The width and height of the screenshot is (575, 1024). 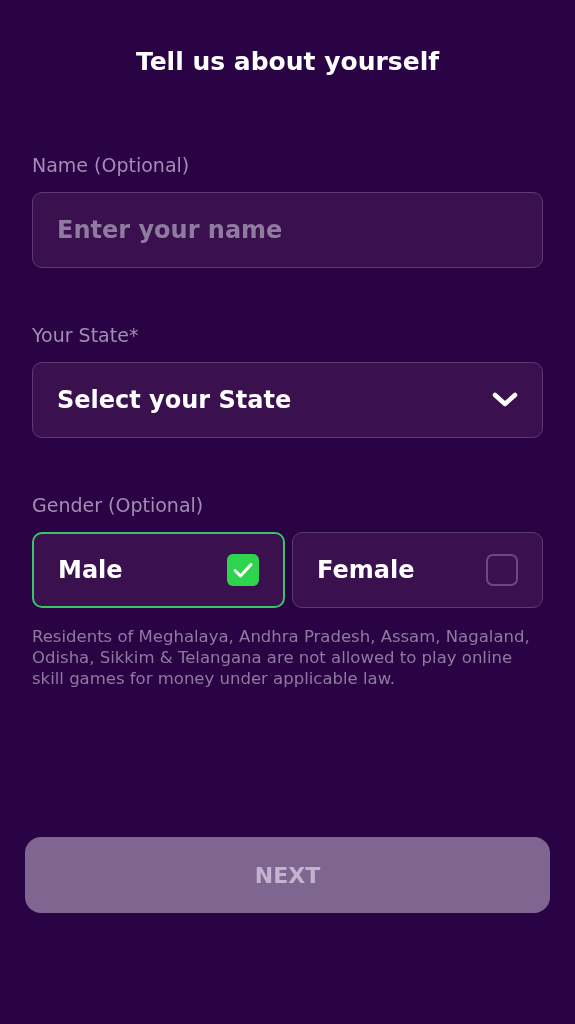 What do you see at coordinates (287, 400) in the screenshot?
I see `state-dropdown: Select your State` at bounding box center [287, 400].